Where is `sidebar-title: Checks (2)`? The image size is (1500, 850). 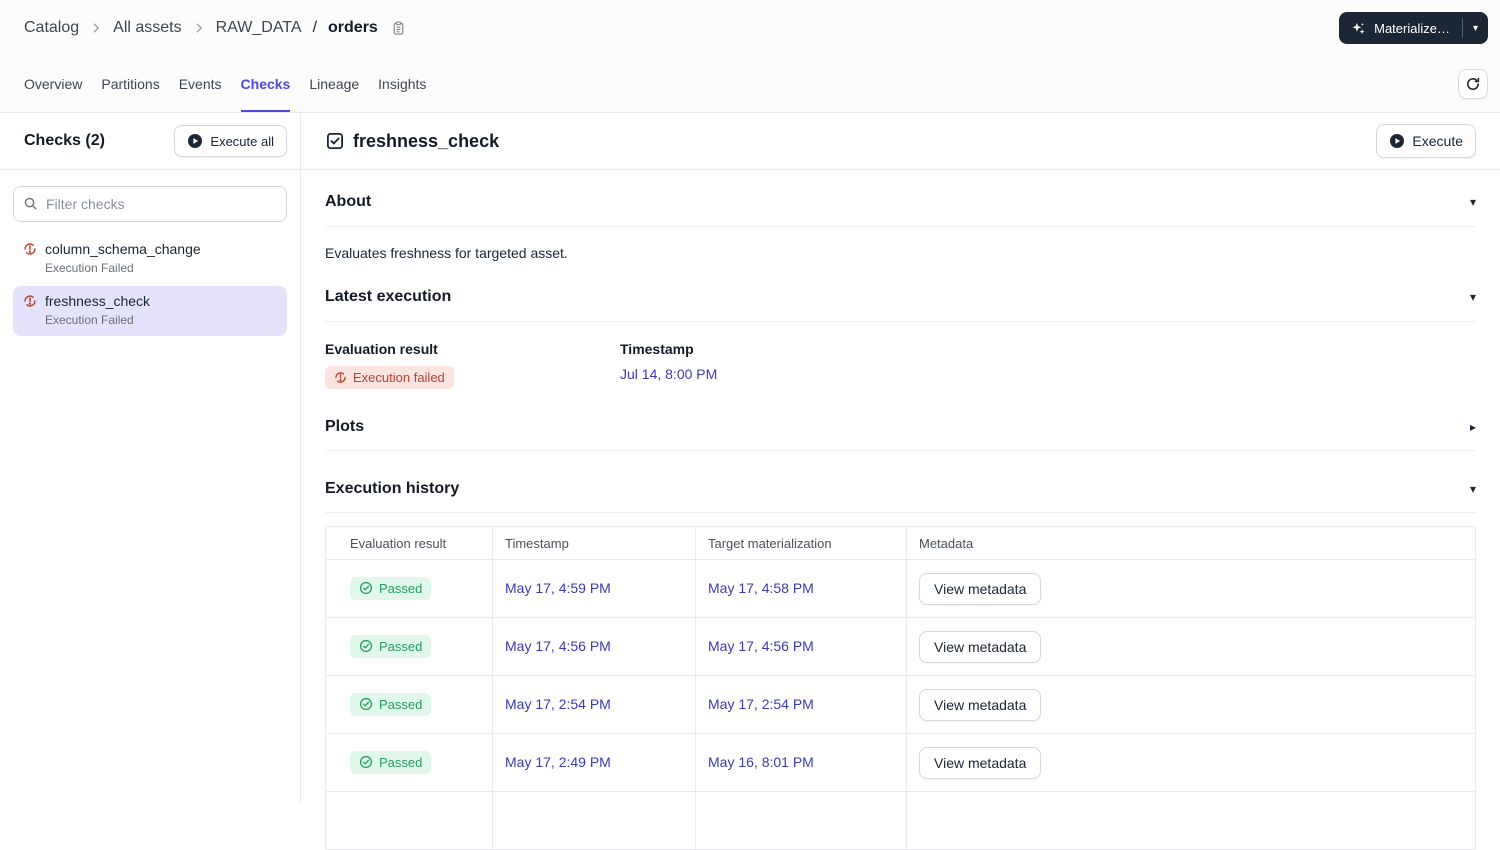
sidebar-title: Checks (2) is located at coordinates (64, 140).